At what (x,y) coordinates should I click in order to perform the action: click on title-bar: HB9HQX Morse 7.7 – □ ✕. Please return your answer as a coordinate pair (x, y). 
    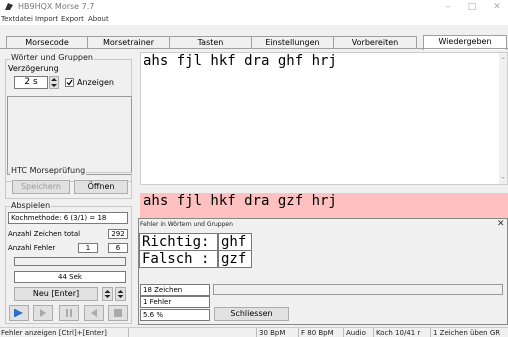
    Looking at the image, I should click on (254, 7).